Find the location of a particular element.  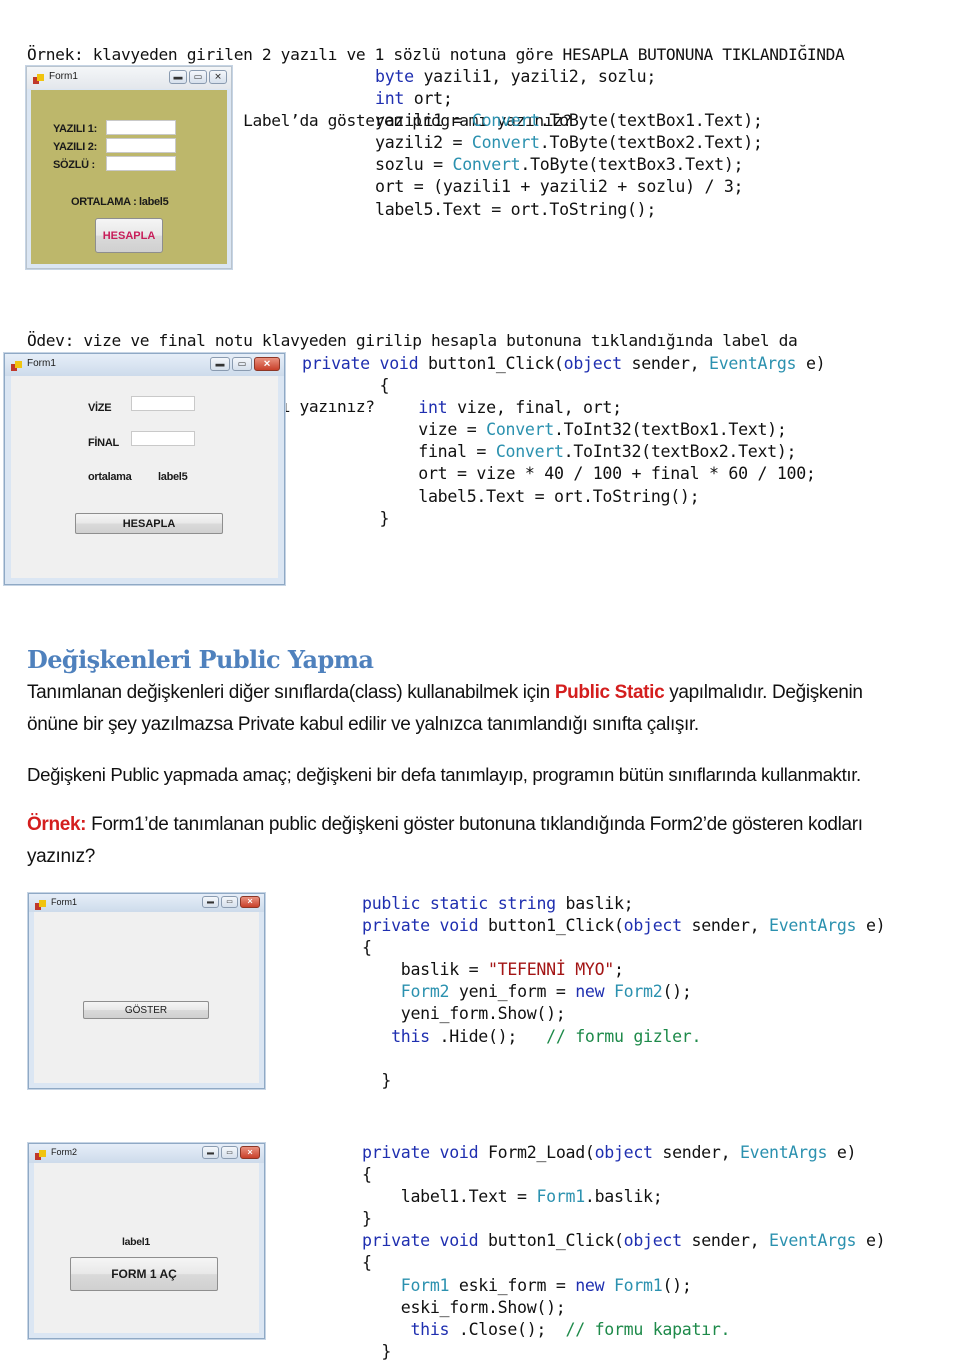

code-line: yeni_form.Show(); is located at coordinates (623, 1014).